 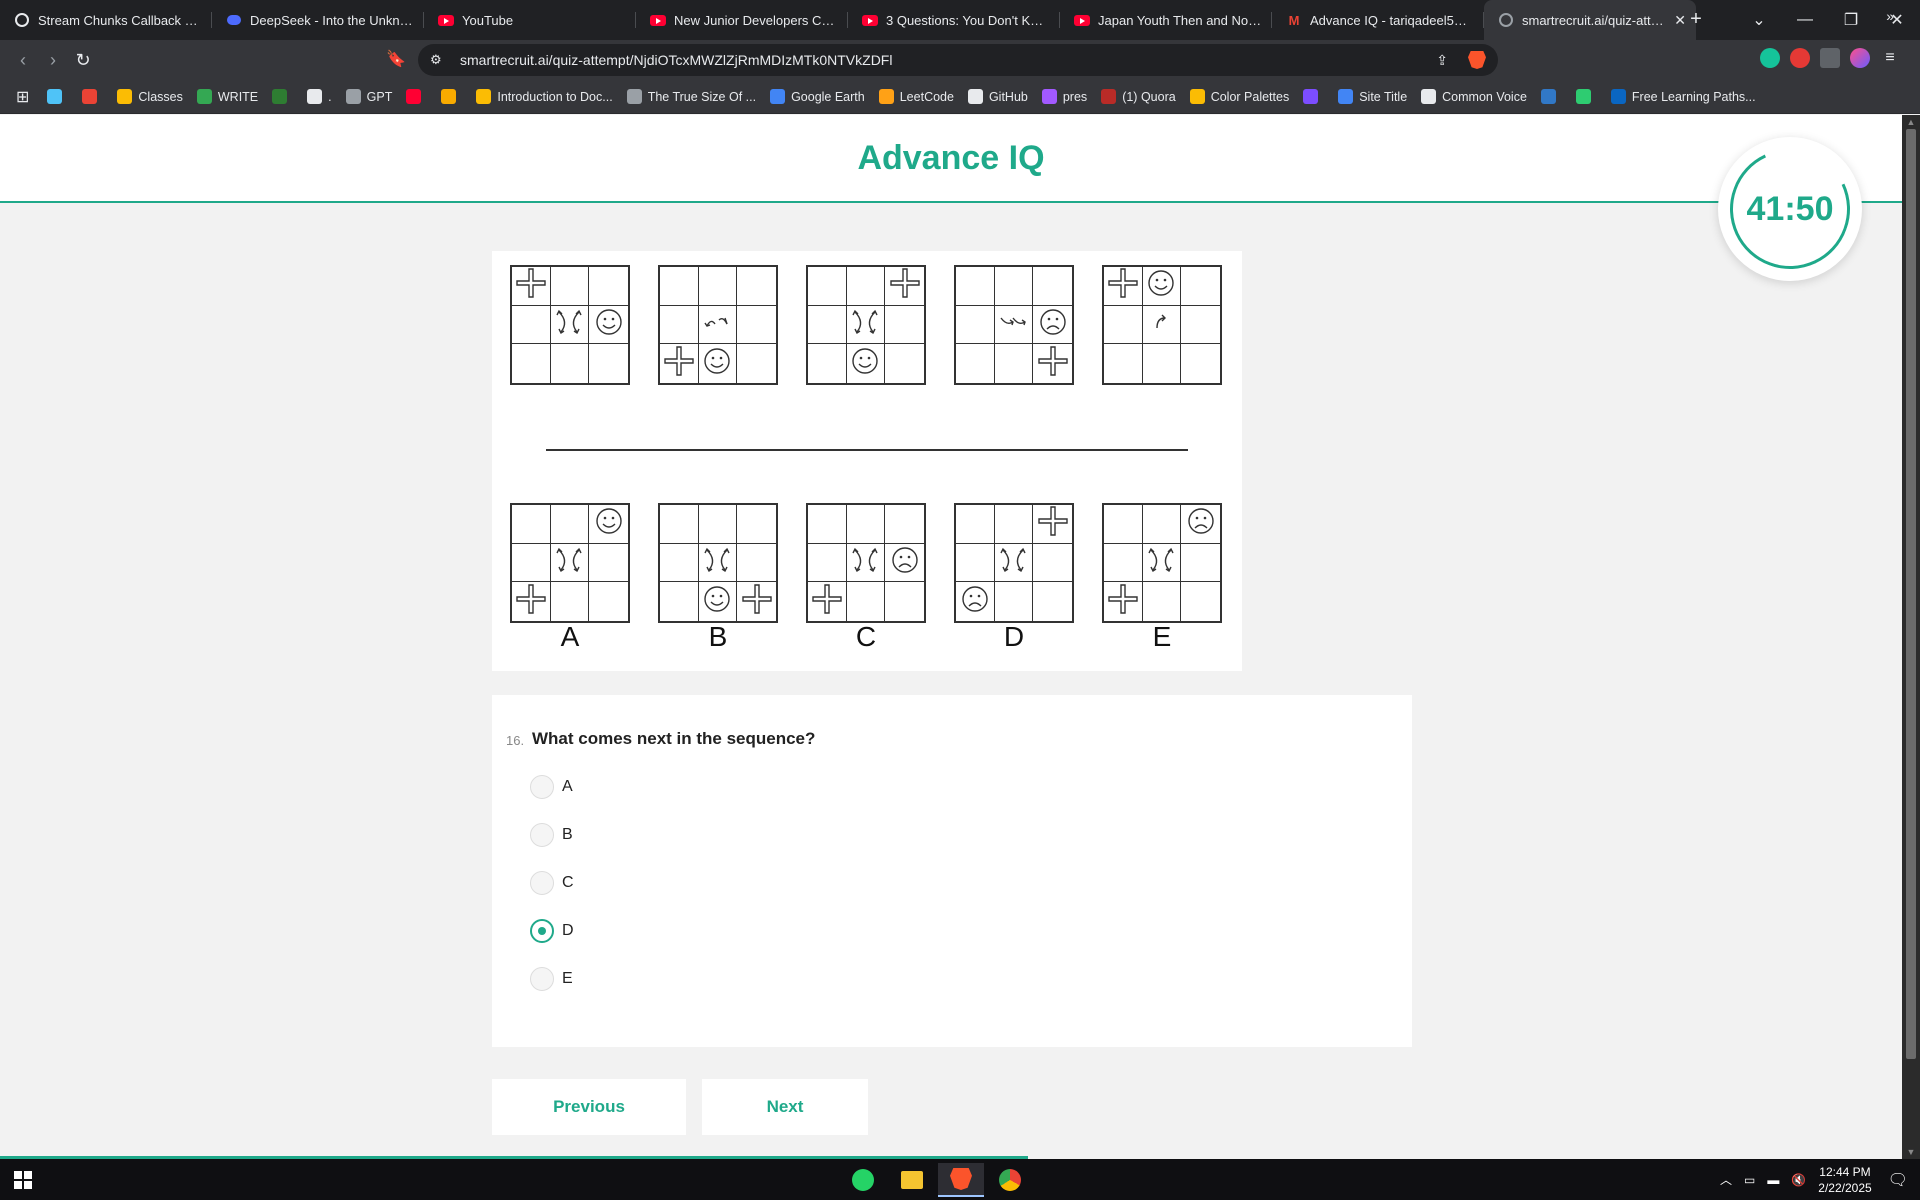 What do you see at coordinates (150, 96) in the screenshot?
I see `bookmark-item: Classes` at bounding box center [150, 96].